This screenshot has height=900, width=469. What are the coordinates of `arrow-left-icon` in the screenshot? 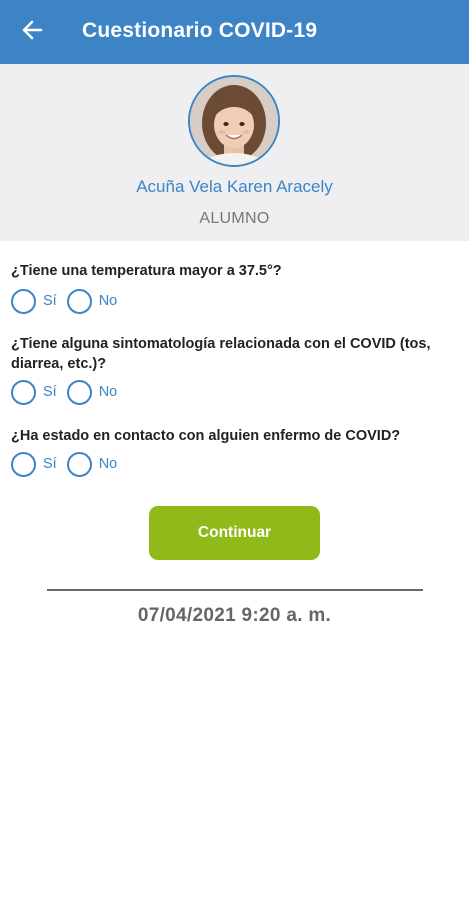 It's located at (32, 30).